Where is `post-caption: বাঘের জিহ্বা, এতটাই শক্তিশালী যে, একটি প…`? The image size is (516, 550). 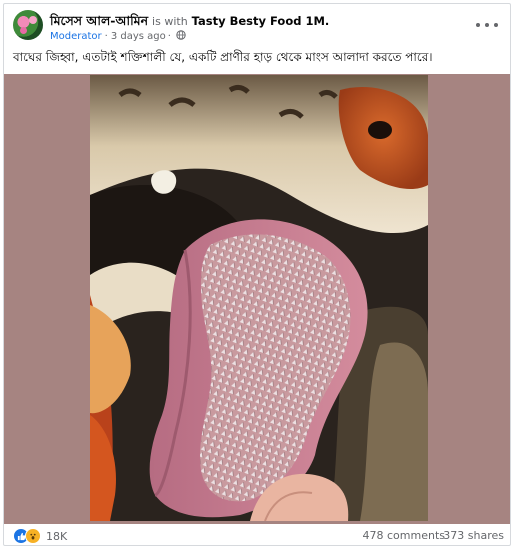
post-caption: বাঘের জিহ্বা, এতটাই শক্তিশালী যে, একটি প… is located at coordinates (223, 57).